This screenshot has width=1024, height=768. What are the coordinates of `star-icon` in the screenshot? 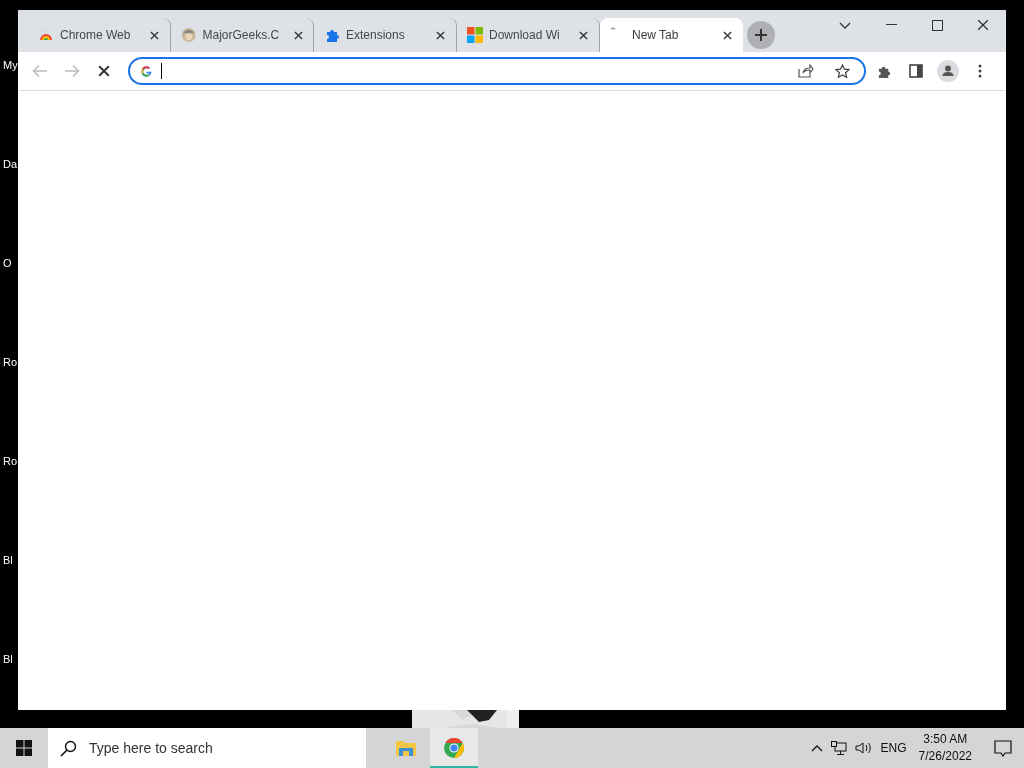 It's located at (842, 71).